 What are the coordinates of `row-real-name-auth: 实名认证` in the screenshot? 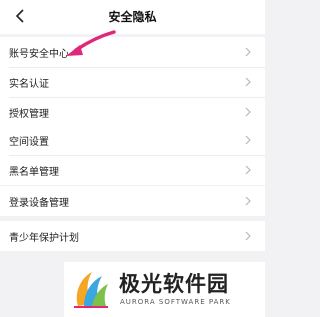 It's located at (132, 82).